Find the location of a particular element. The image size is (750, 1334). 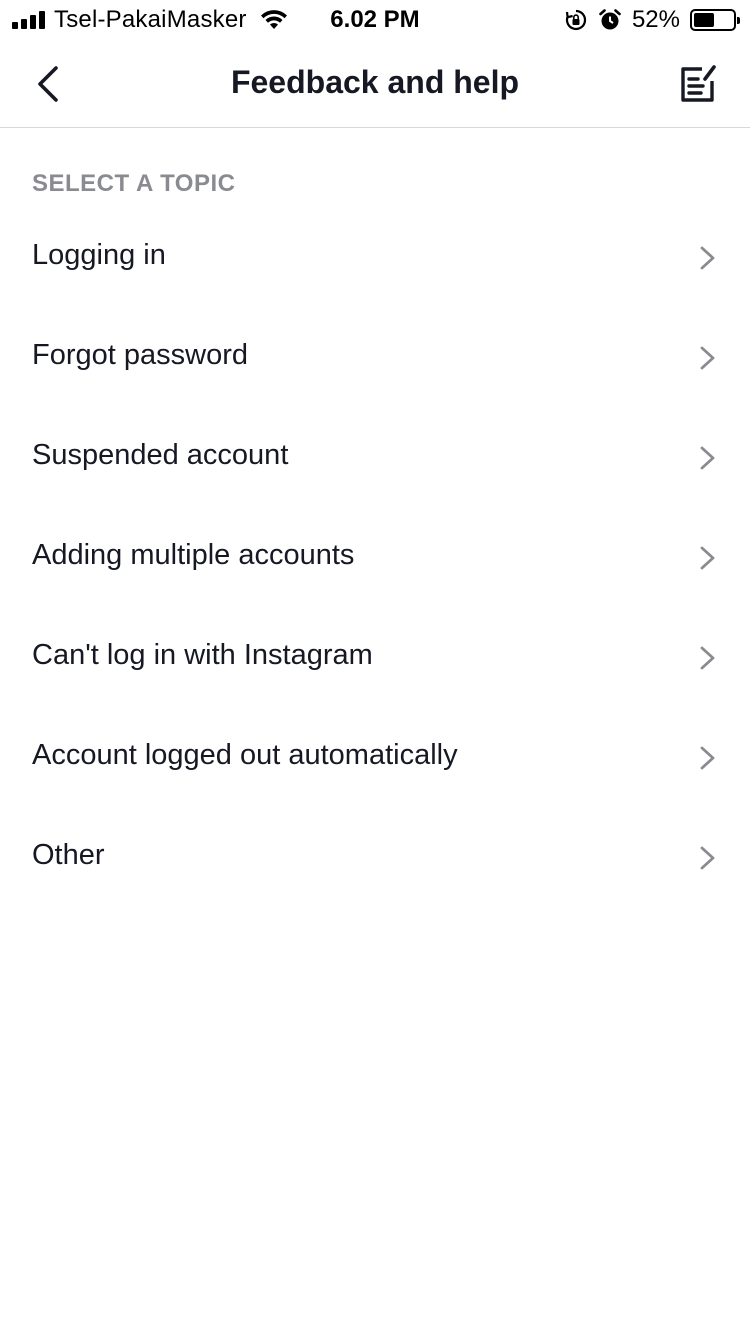

compose-report-icon is located at coordinates (698, 83).